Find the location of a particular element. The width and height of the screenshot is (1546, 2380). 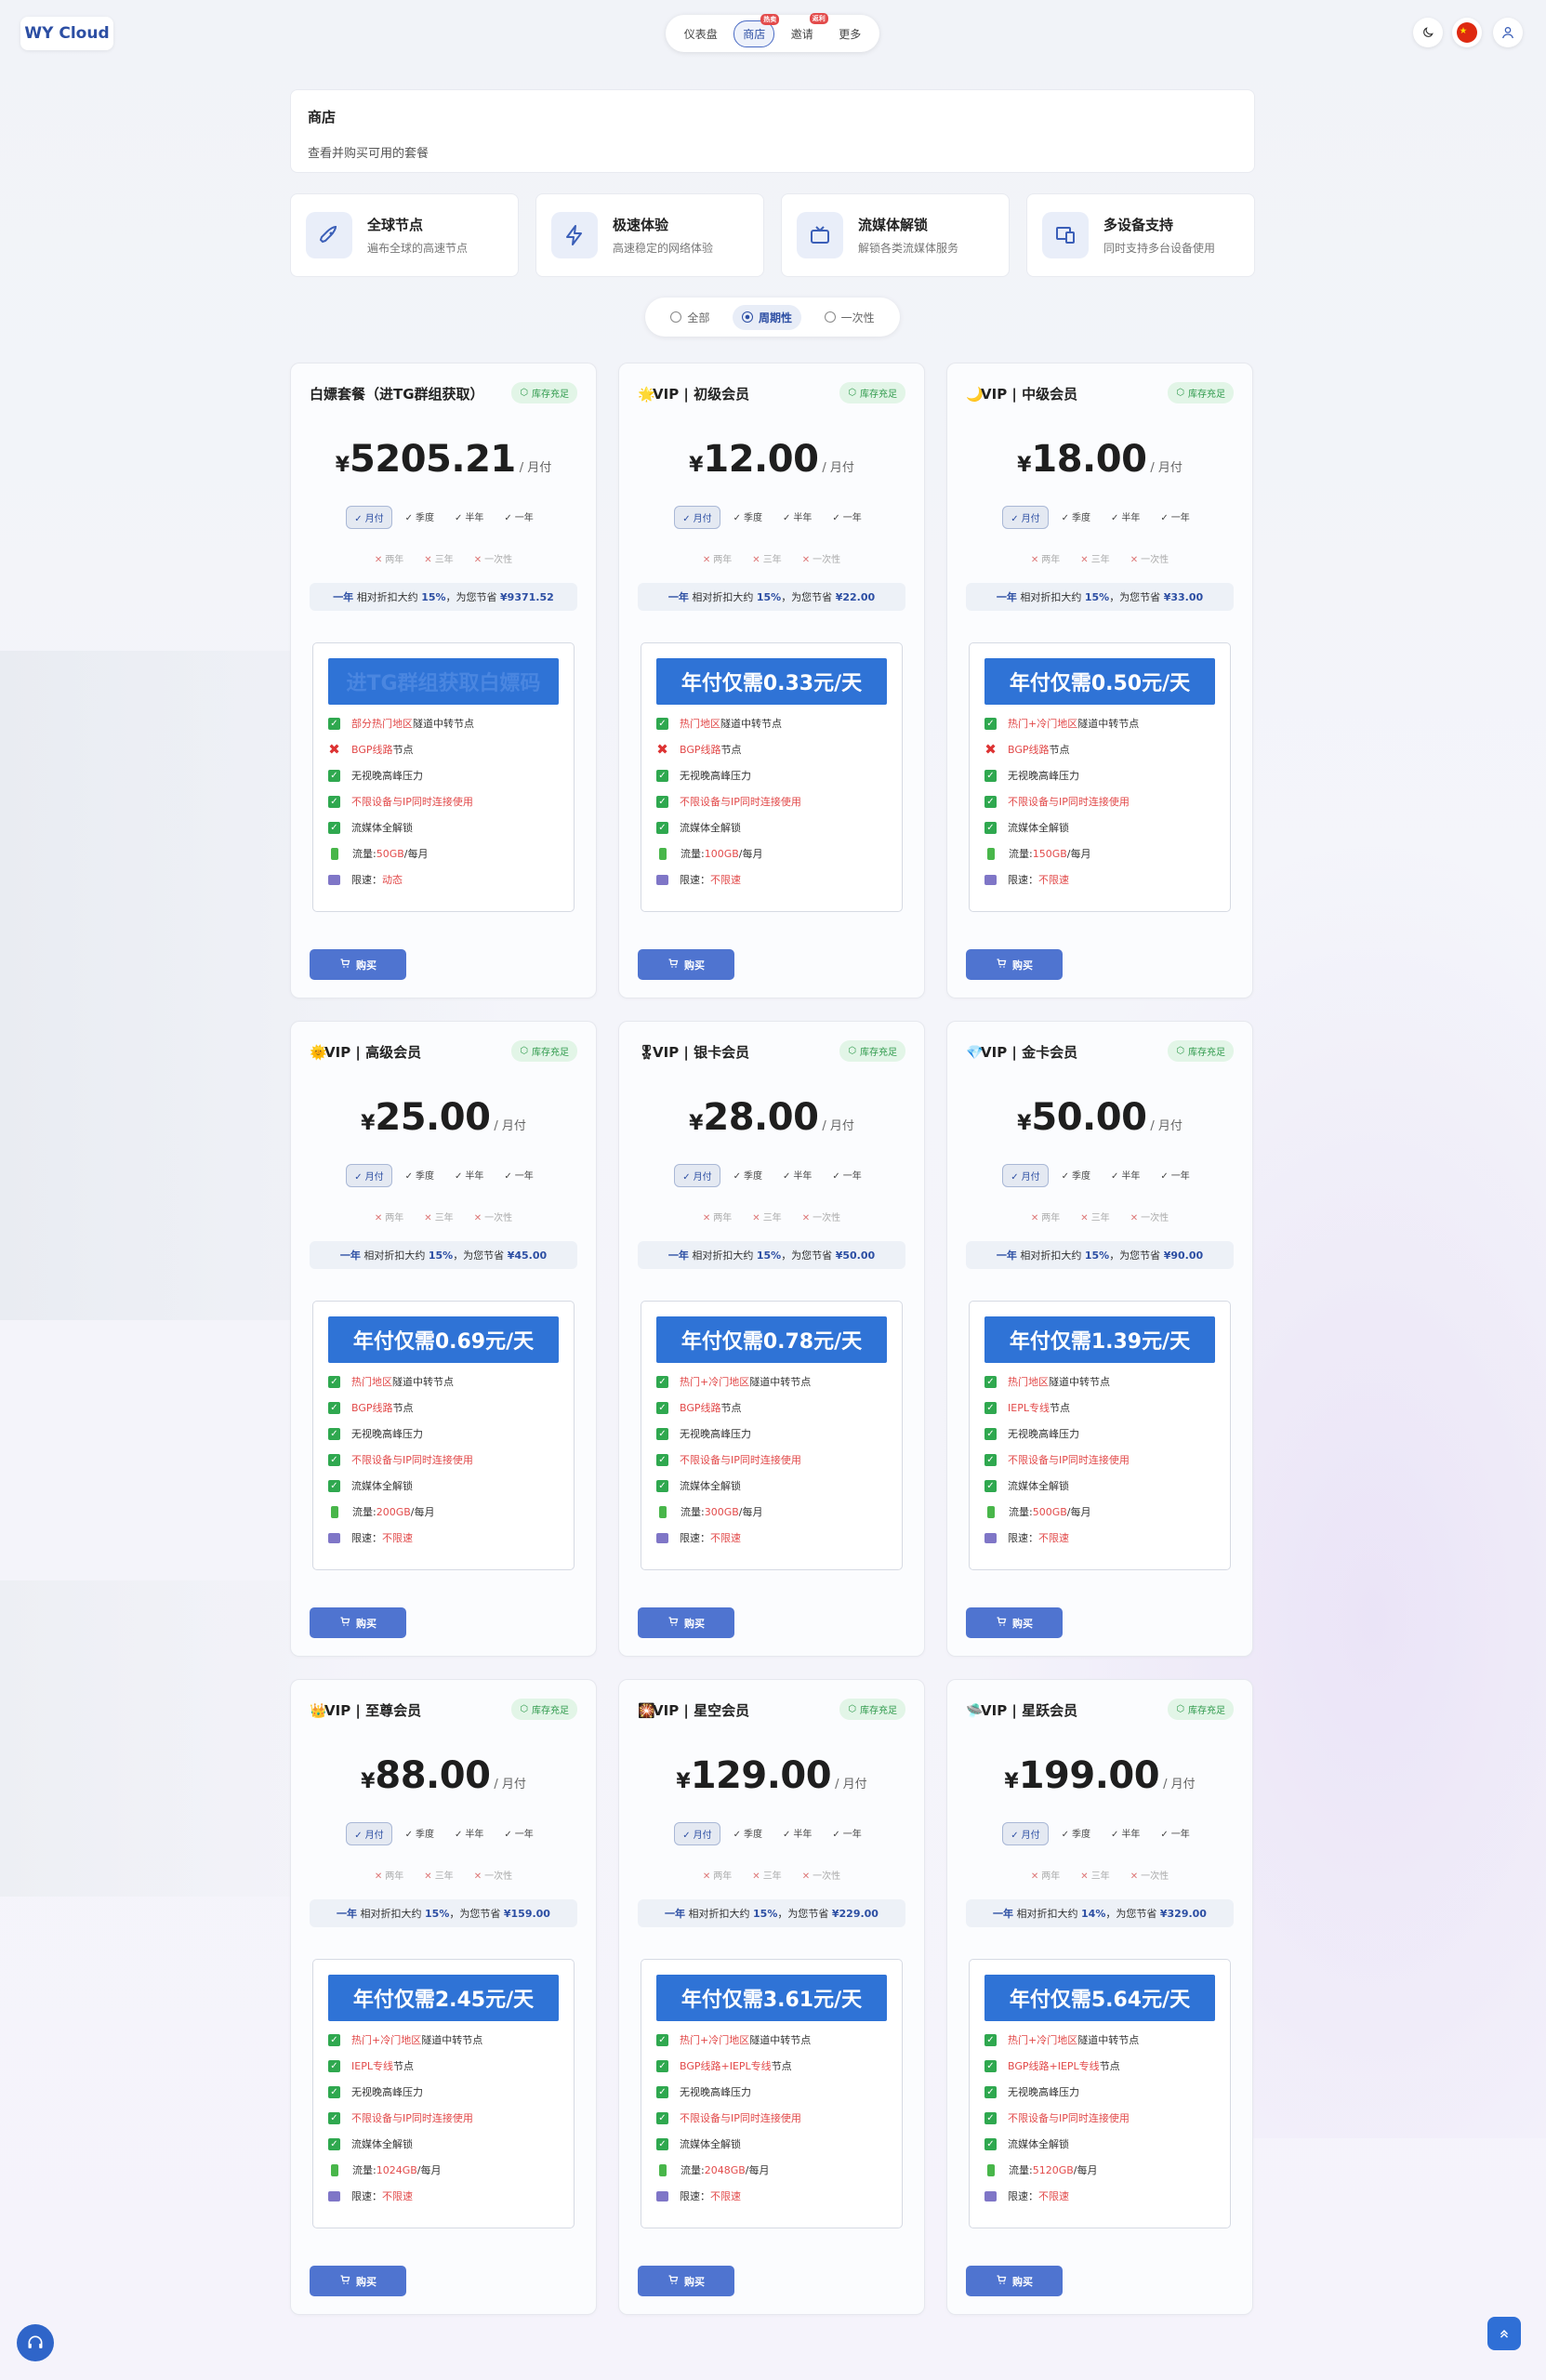

rocket-icon is located at coordinates (329, 235).